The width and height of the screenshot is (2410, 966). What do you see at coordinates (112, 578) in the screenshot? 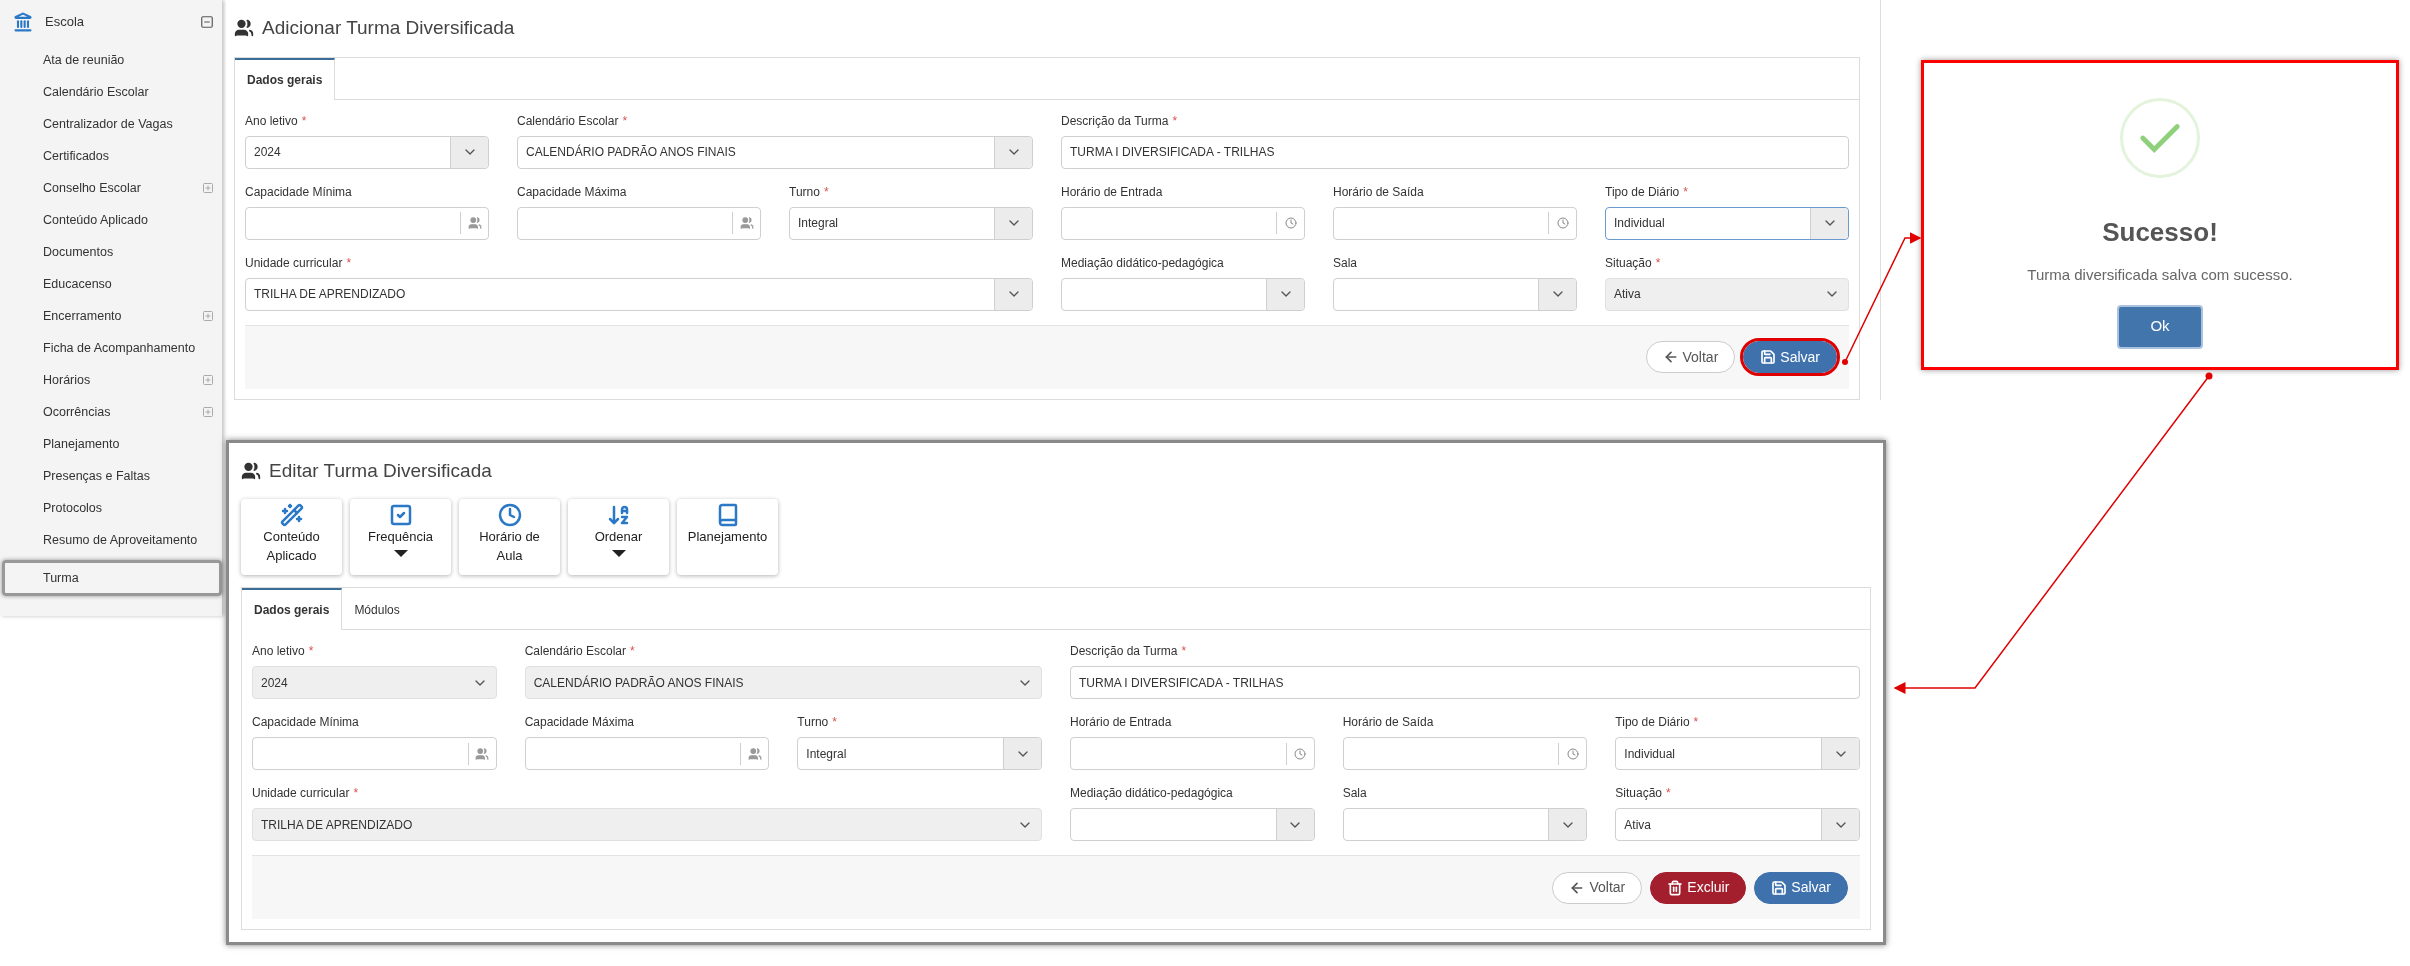
I see `sidebar-item: Turma` at bounding box center [112, 578].